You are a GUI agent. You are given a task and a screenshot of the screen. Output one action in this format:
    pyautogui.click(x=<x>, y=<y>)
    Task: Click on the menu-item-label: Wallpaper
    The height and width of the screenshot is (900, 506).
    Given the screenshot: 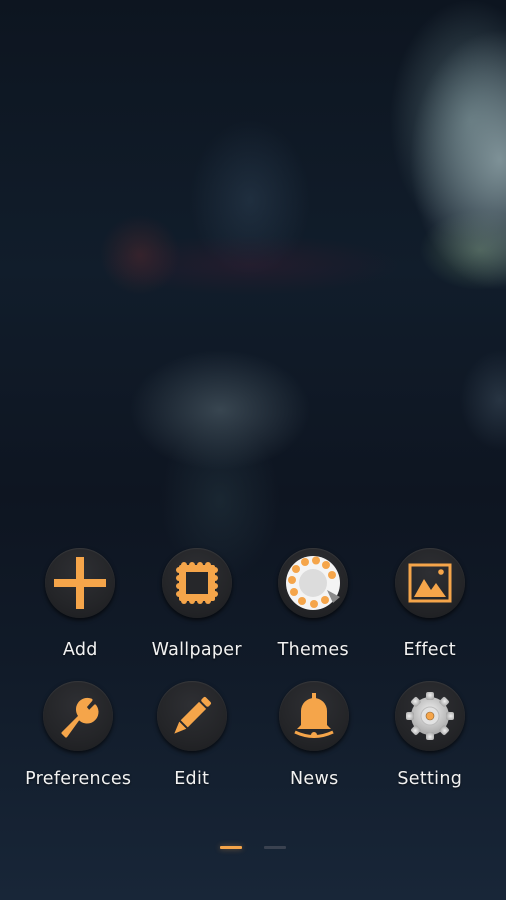 What is the action you would take?
    pyautogui.click(x=196, y=650)
    